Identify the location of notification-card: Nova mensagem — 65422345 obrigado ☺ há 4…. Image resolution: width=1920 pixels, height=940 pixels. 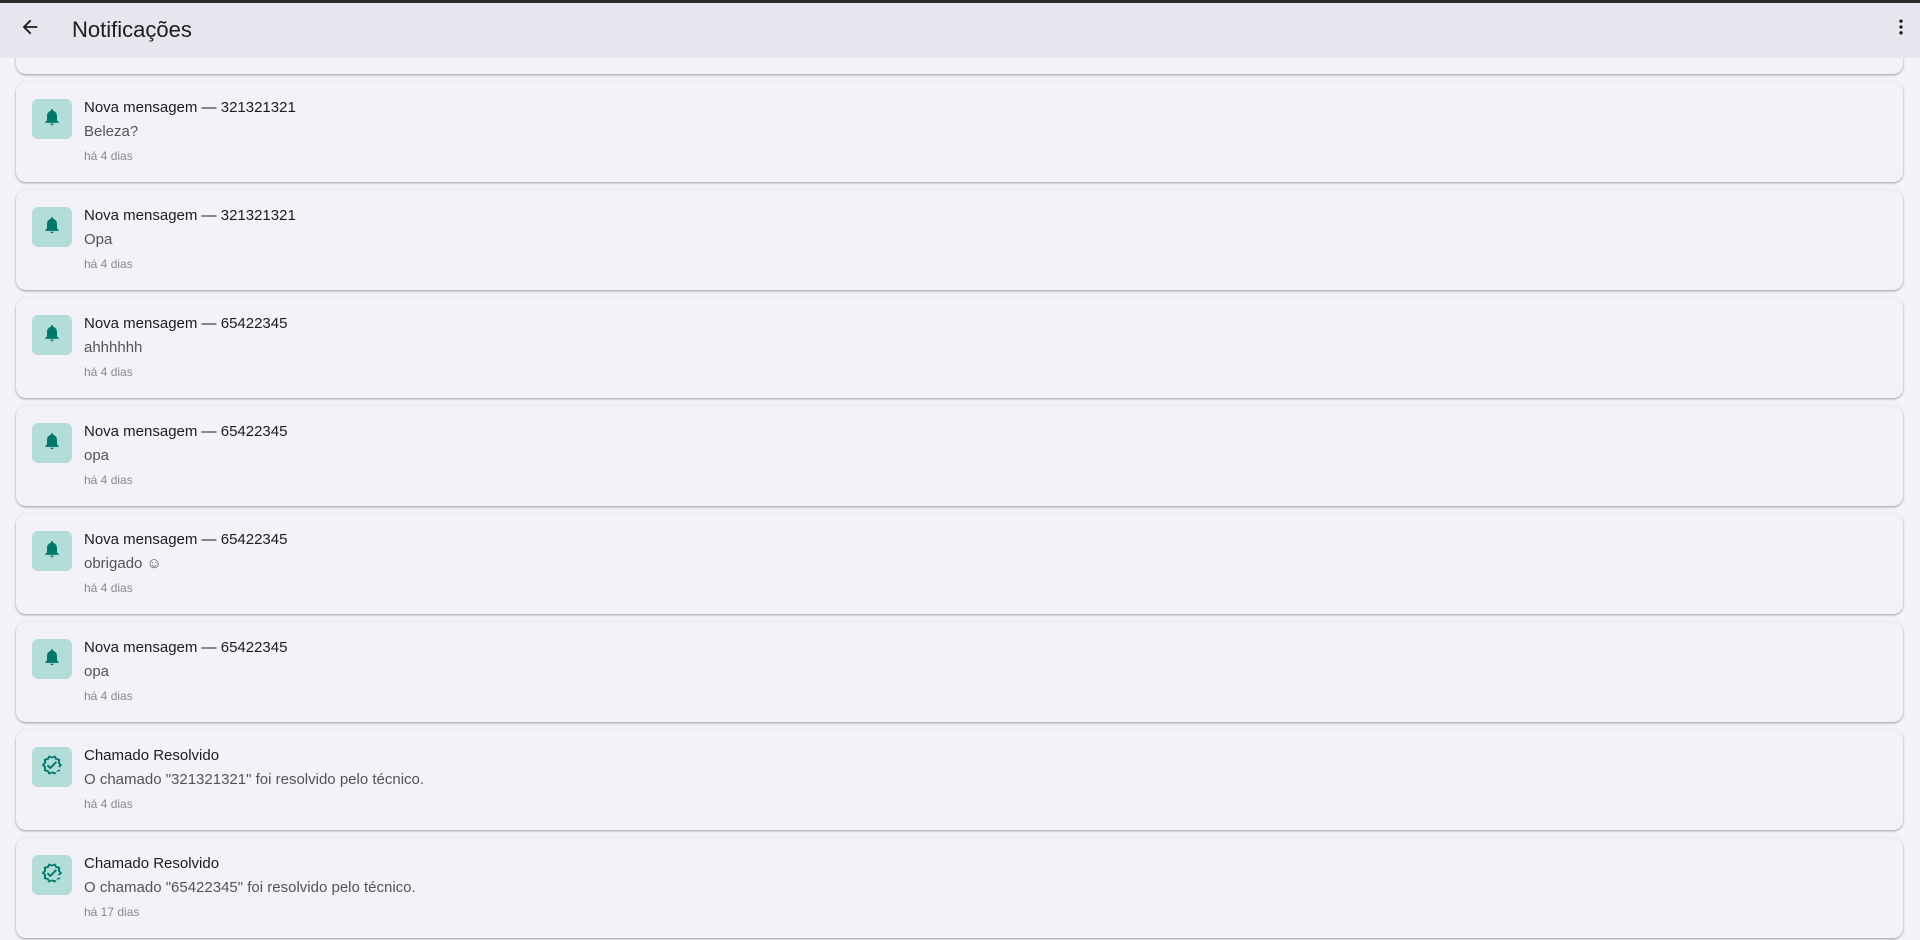
(959, 564).